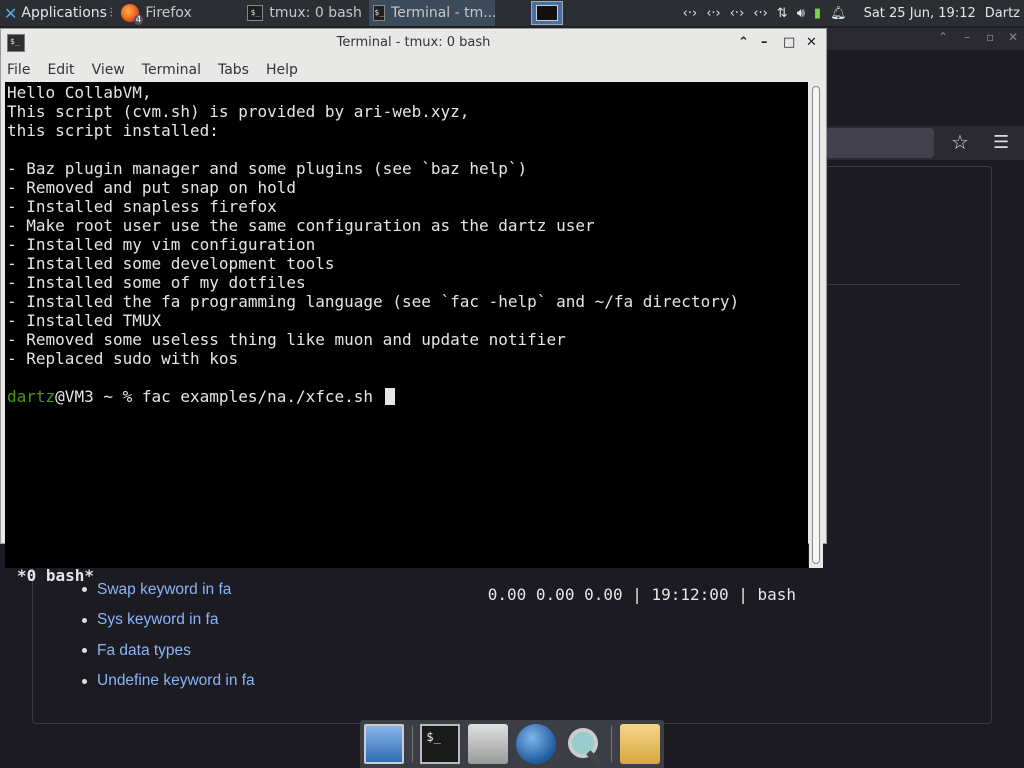 The width and height of the screenshot is (1024, 768). I want to click on maximize-icon: □, so click(789, 43).